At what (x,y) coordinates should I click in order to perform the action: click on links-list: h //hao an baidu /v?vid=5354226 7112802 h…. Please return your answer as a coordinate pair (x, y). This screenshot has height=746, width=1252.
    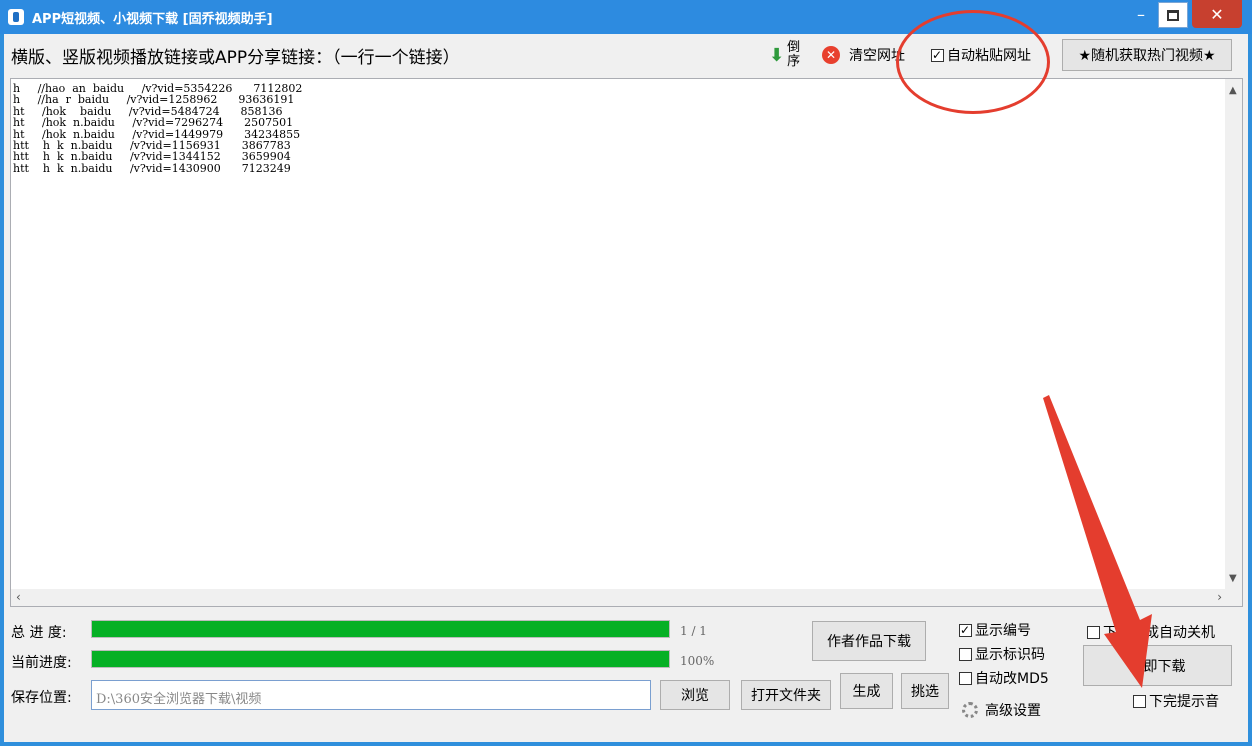
    Looking at the image, I should click on (157, 129).